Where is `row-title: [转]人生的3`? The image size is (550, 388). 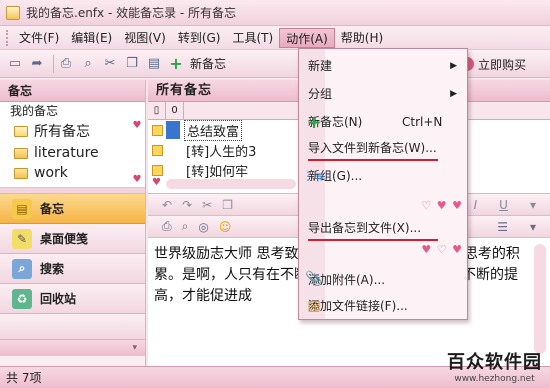 row-title: [转]人生的3 is located at coordinates (221, 152).